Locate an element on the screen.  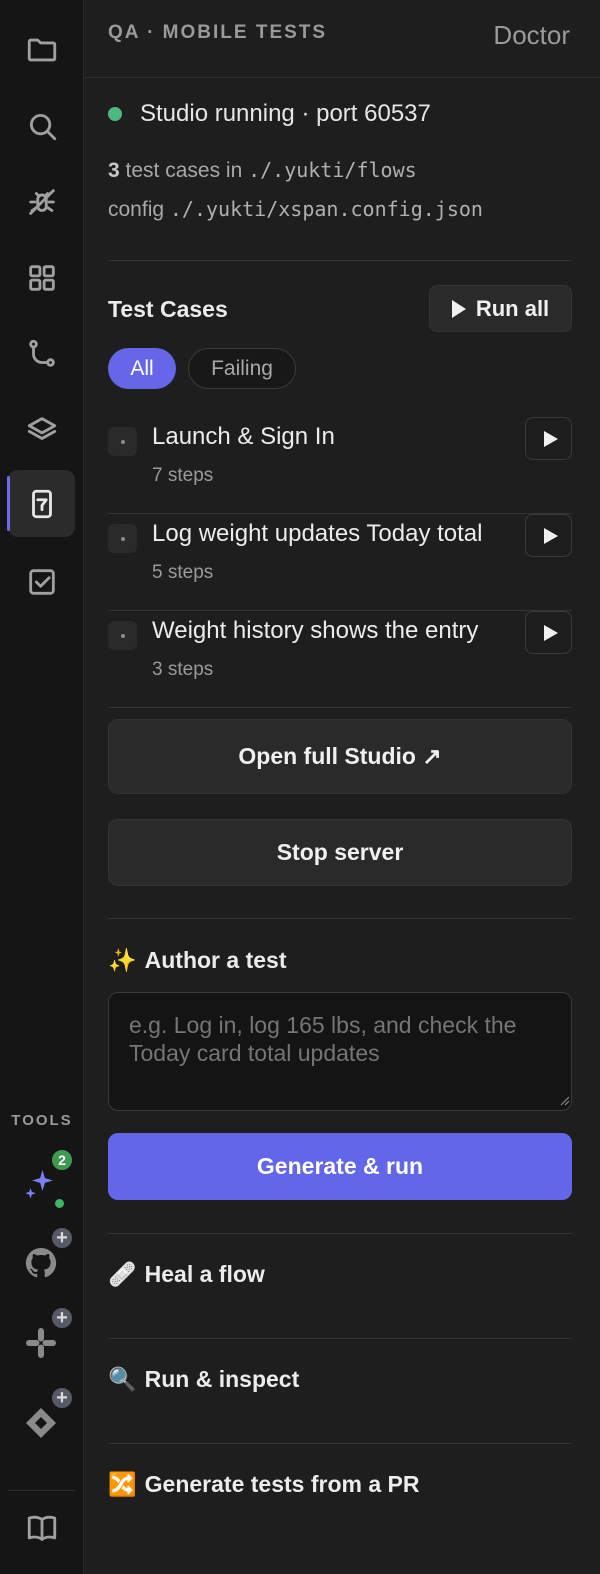
heal-flow-section: 🩹 Heal a flow is located at coordinates (186, 1274).